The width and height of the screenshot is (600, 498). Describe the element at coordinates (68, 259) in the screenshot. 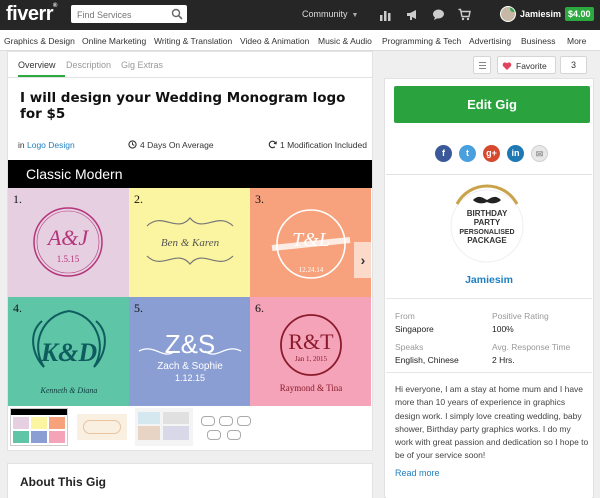

I see `monogram-date: 1.5.15` at that location.